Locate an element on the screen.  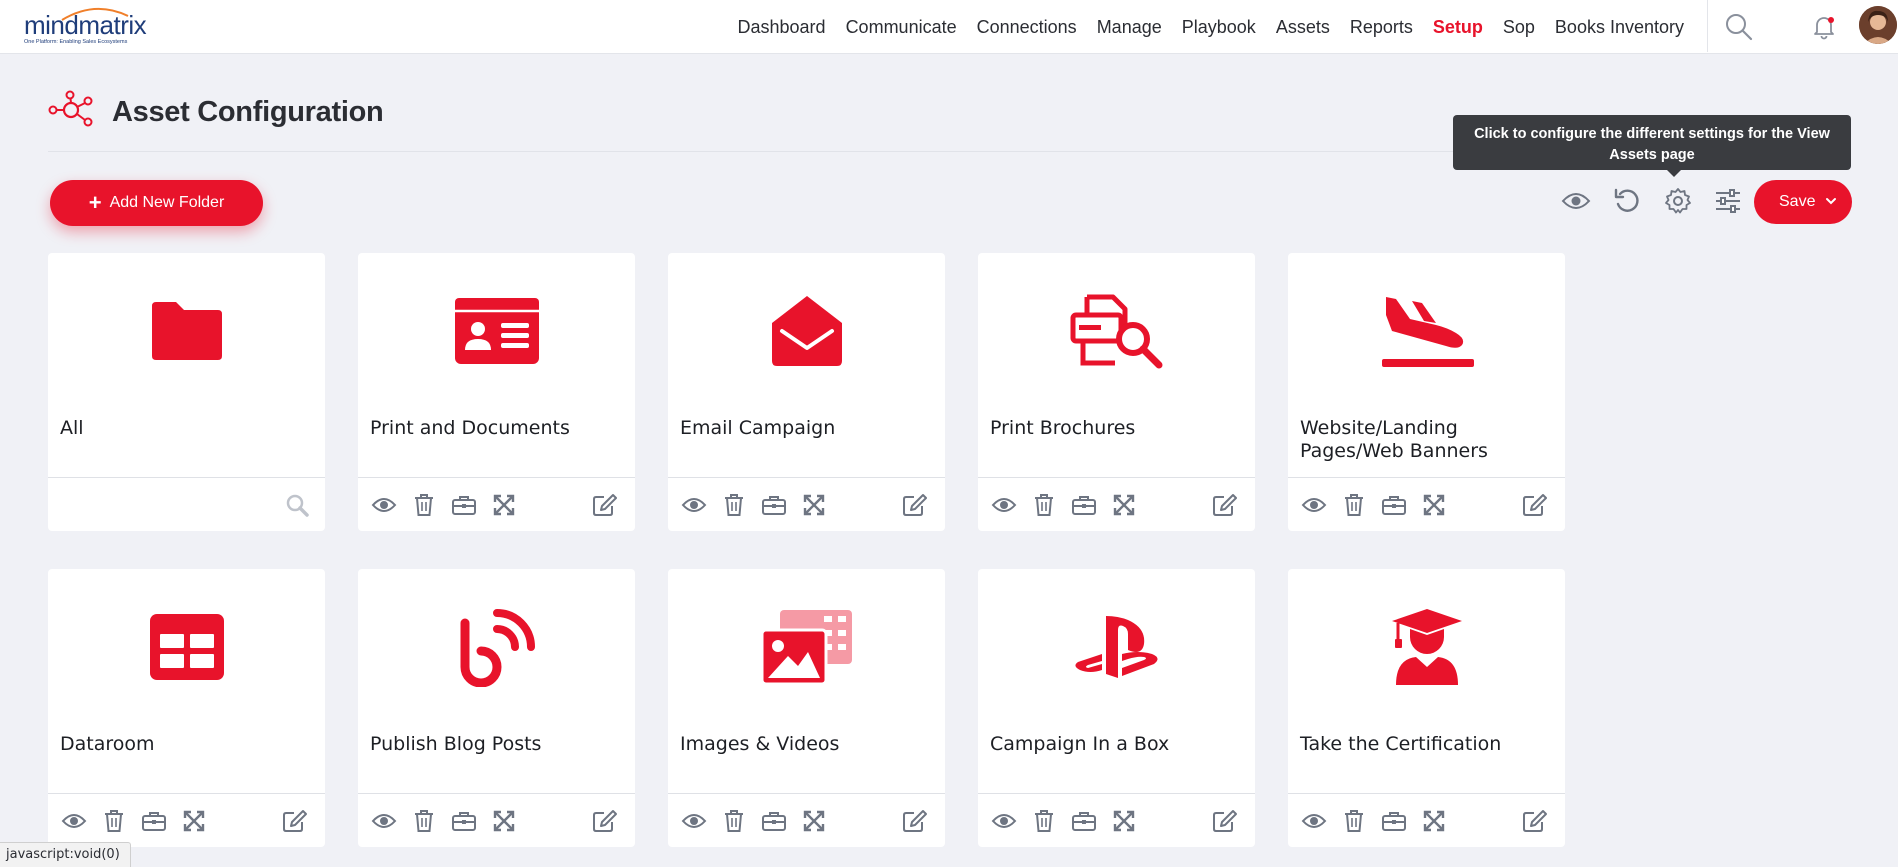
avatar is located at coordinates (1878, 25).